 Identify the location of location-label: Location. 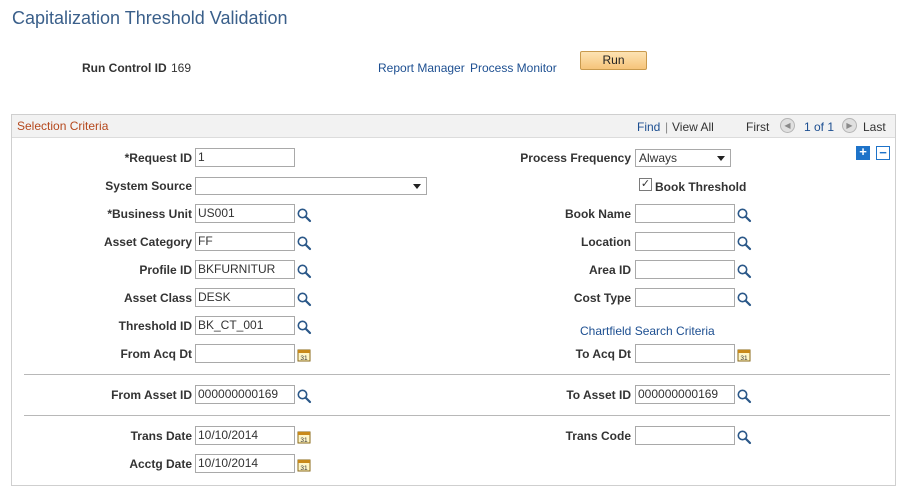
(606, 242).